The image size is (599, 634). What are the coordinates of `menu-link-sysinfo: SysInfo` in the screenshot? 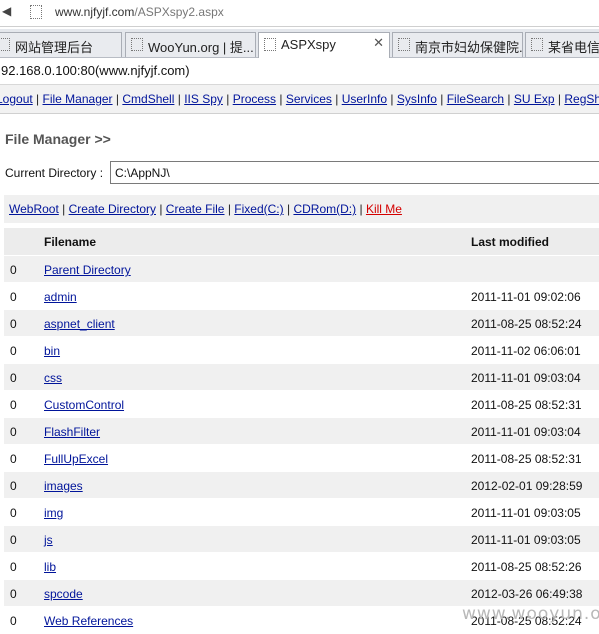 It's located at (417, 99).